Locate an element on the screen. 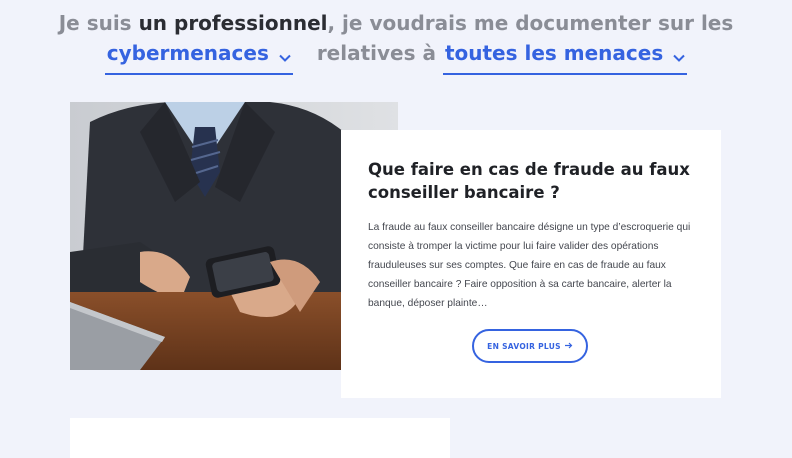 This screenshot has height=458, width=792. headline-middle: relatives à is located at coordinates (376, 53).